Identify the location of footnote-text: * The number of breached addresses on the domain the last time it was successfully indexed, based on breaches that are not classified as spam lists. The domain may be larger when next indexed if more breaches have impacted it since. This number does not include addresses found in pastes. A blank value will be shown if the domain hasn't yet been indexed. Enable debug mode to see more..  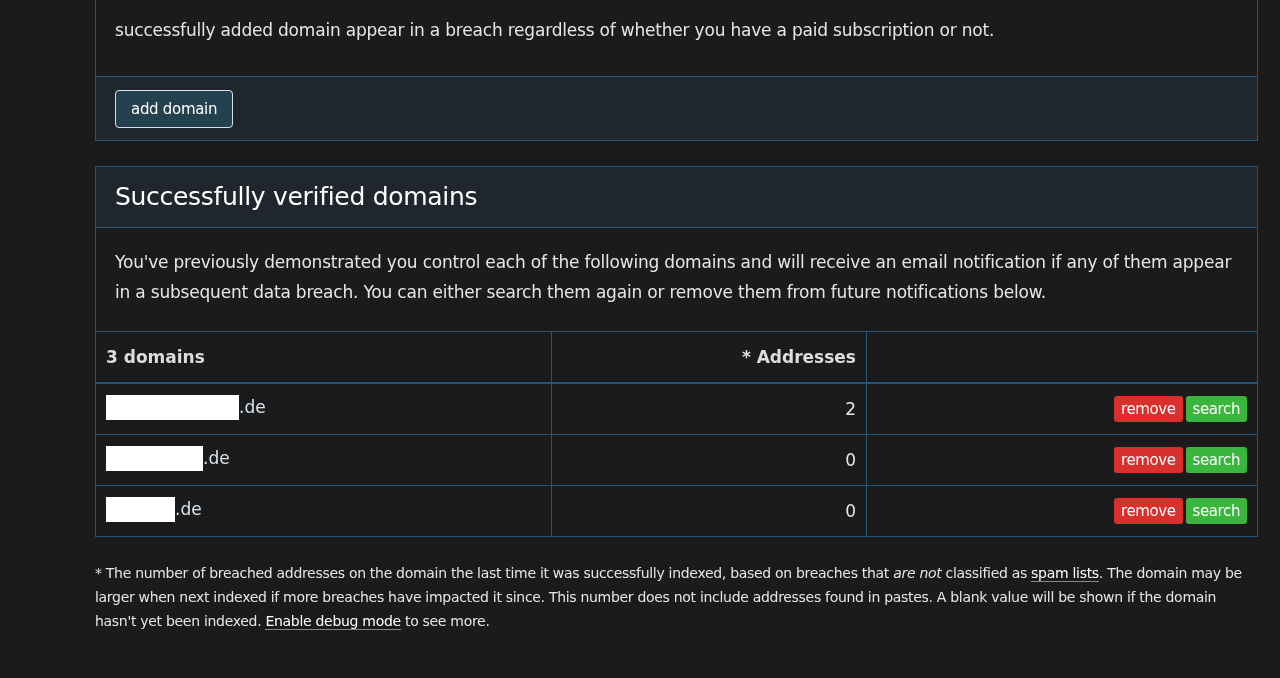
(669, 598).